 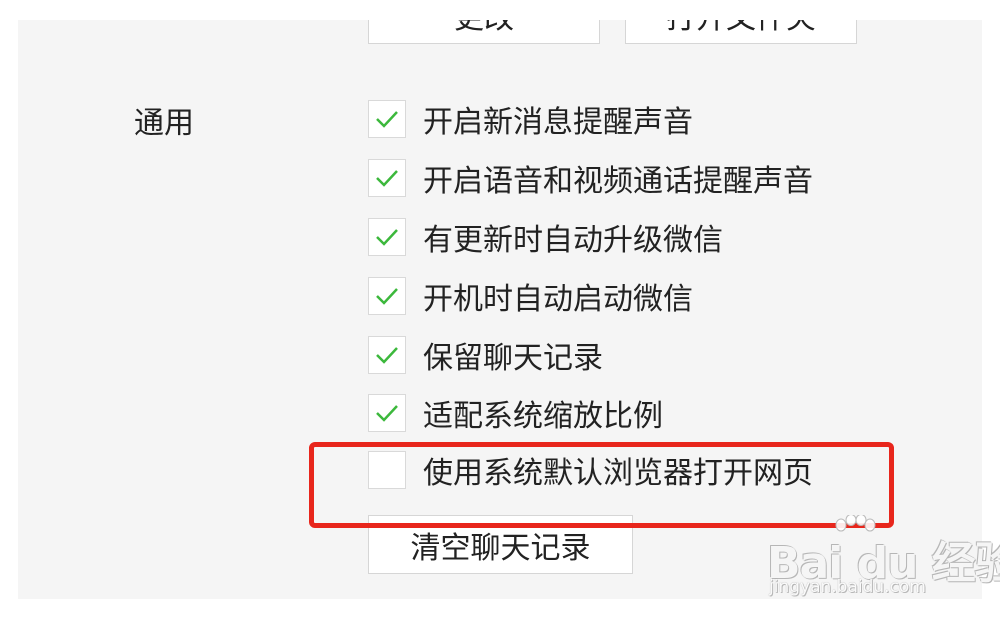 What do you see at coordinates (543, 416) in the screenshot?
I see `option-label: 适配系统缩放比例` at bounding box center [543, 416].